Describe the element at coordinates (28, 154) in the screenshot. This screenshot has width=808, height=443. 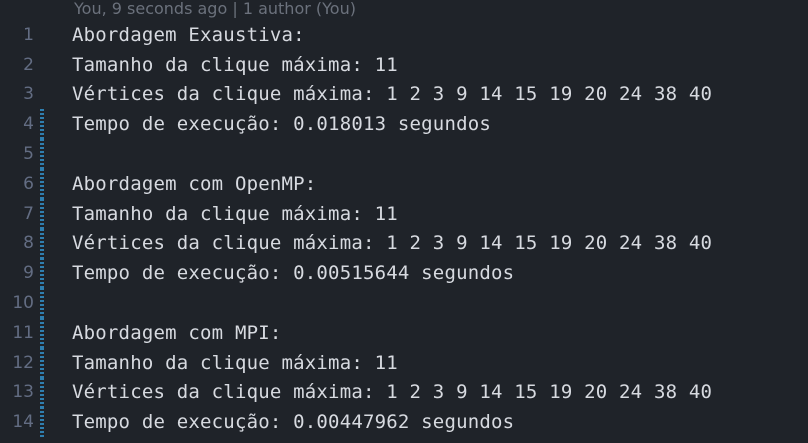
I see `line-number: 5` at that location.